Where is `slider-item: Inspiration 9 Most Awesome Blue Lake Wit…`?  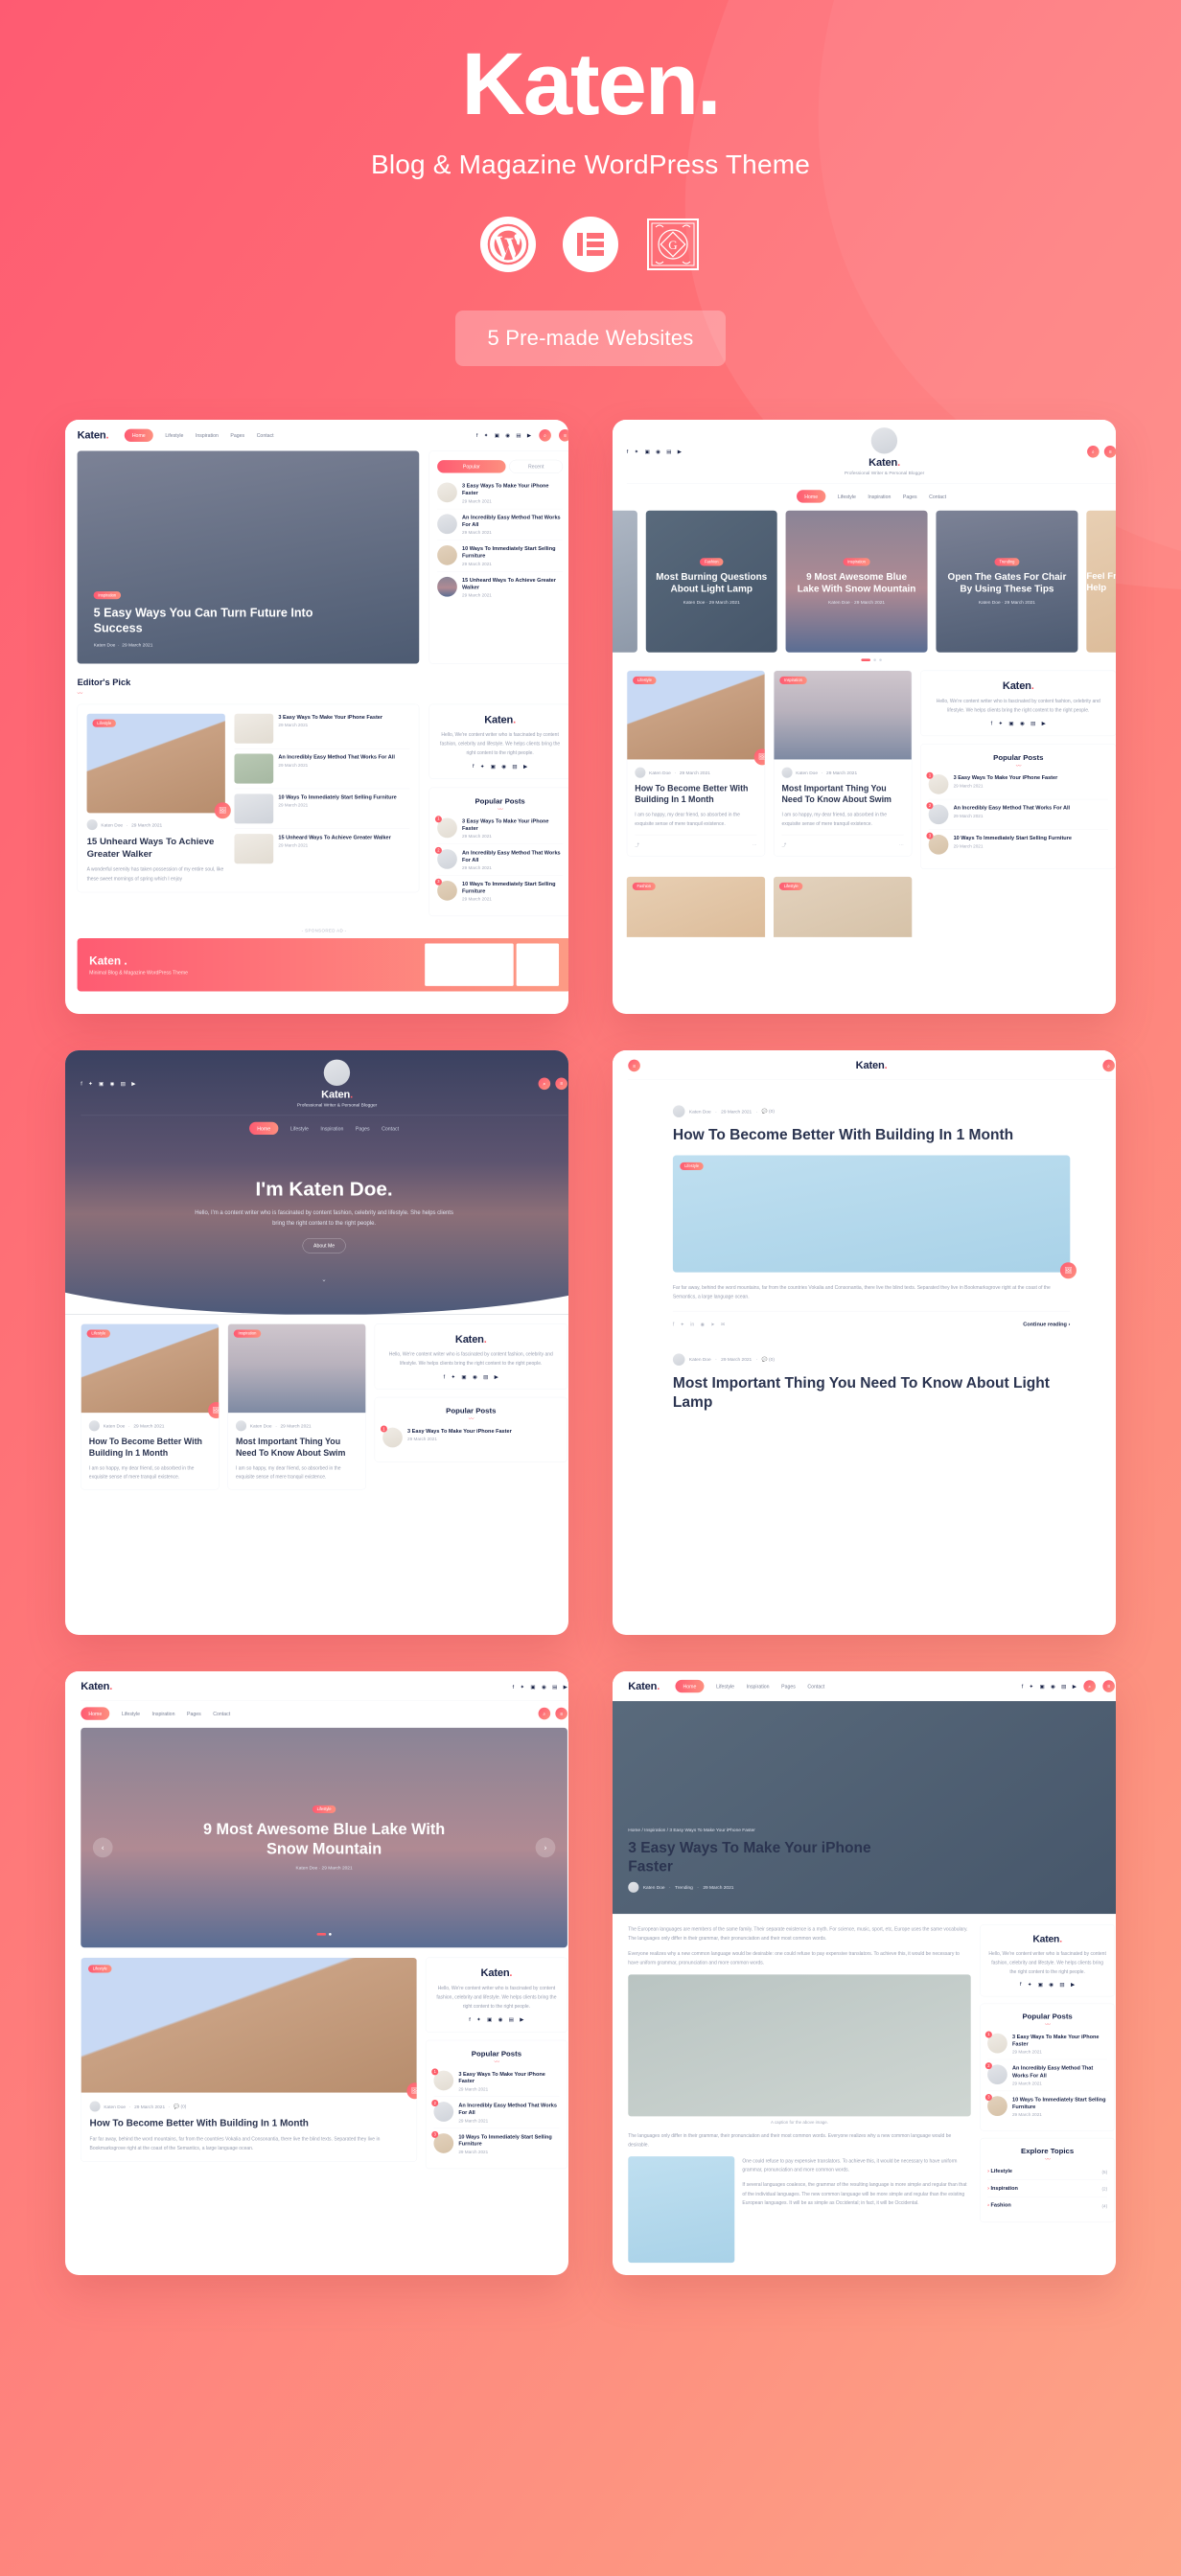 slider-item: Inspiration 9 Most Awesome Blue Lake Wit… is located at coordinates (857, 581).